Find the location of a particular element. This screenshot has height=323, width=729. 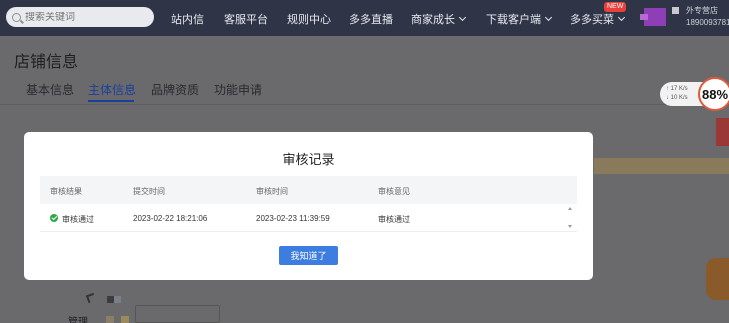

tab-feature-application: 功能申请 is located at coordinates (238, 89).